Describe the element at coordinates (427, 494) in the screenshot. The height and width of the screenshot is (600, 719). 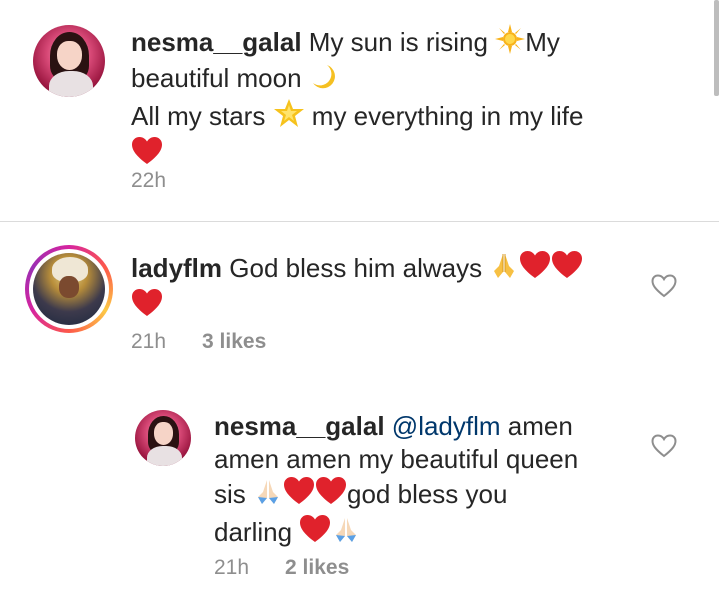
I see `comment-text: god bless you` at that location.